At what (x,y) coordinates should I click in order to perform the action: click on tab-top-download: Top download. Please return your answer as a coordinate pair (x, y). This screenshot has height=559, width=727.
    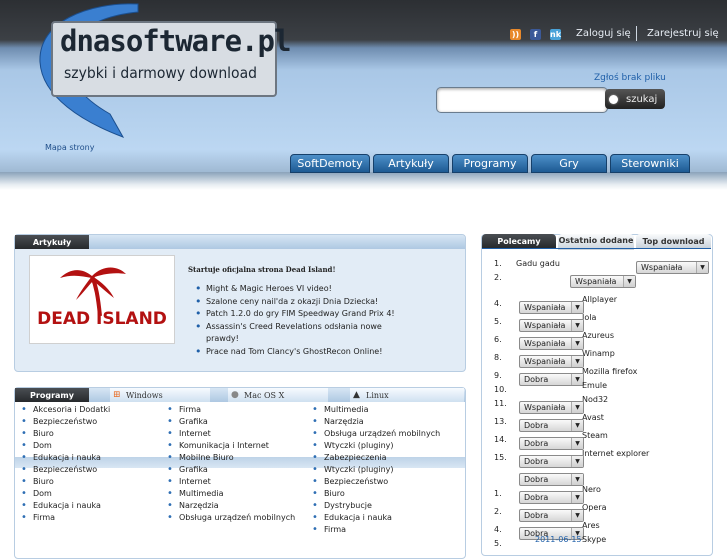
    Looking at the image, I should click on (673, 241).